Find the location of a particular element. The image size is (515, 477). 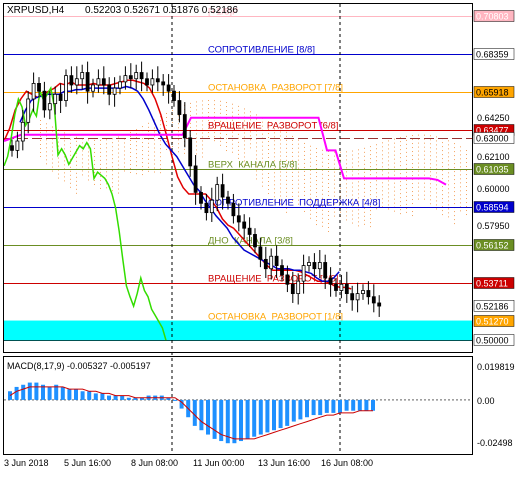

level-tag-text: 0.70803 is located at coordinates (492, 17).